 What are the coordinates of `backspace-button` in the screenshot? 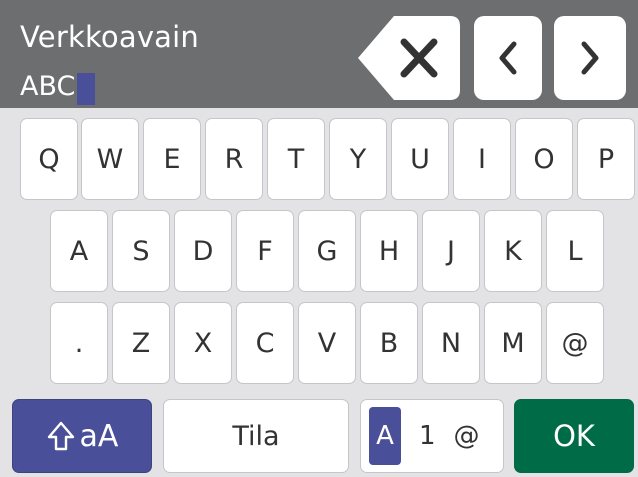 It's located at (409, 58).